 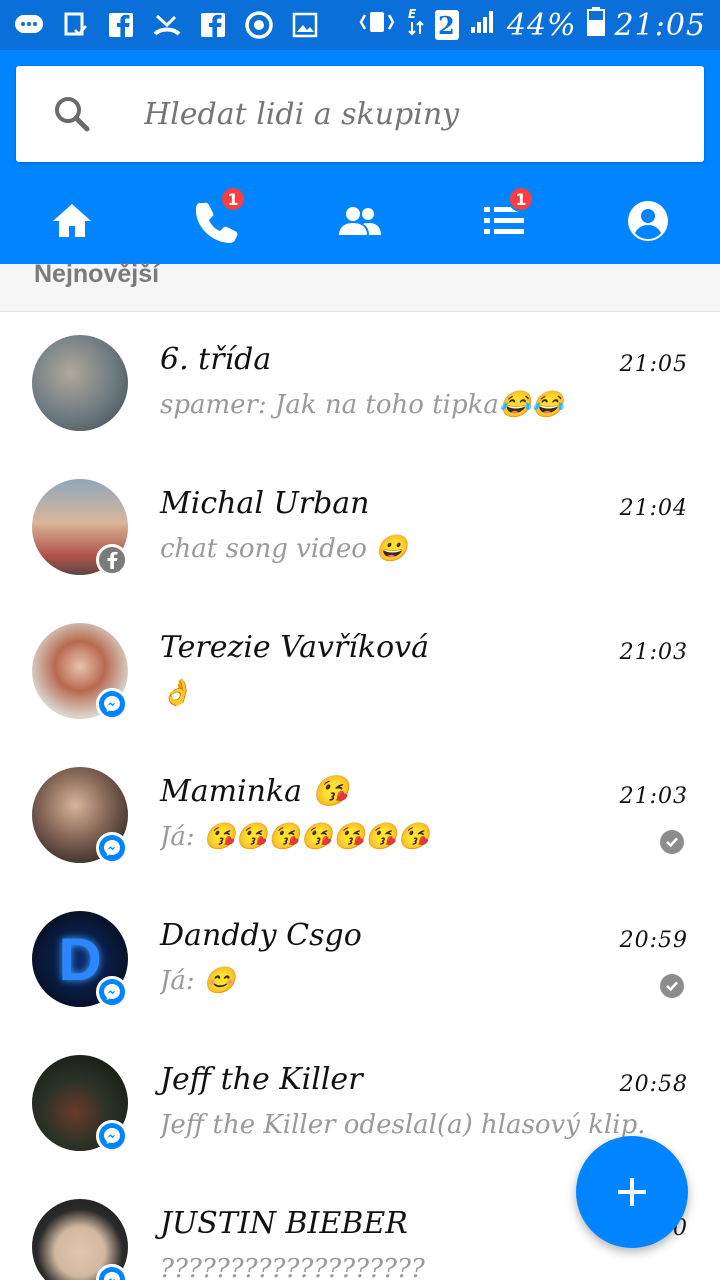 I want to click on calls-badge: 1, so click(x=233, y=199).